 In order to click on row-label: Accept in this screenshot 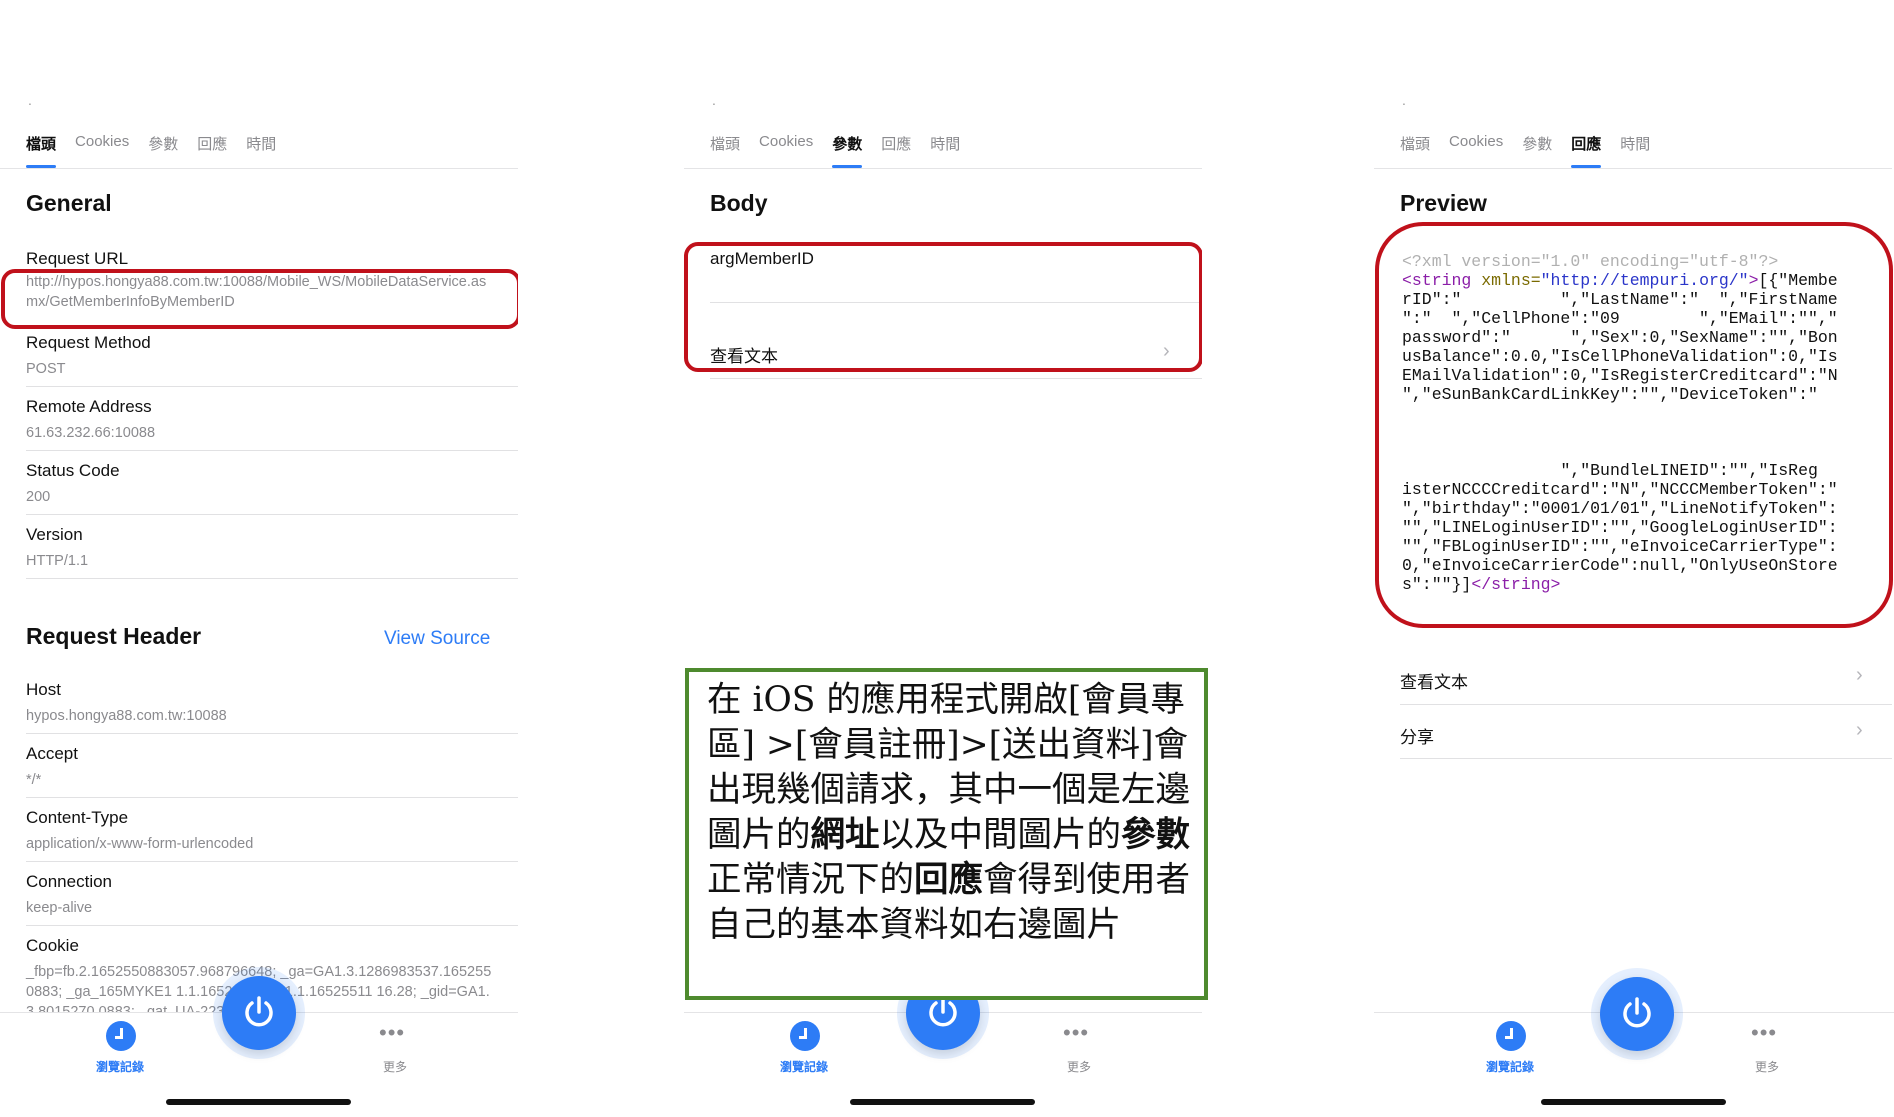, I will do `click(52, 753)`.